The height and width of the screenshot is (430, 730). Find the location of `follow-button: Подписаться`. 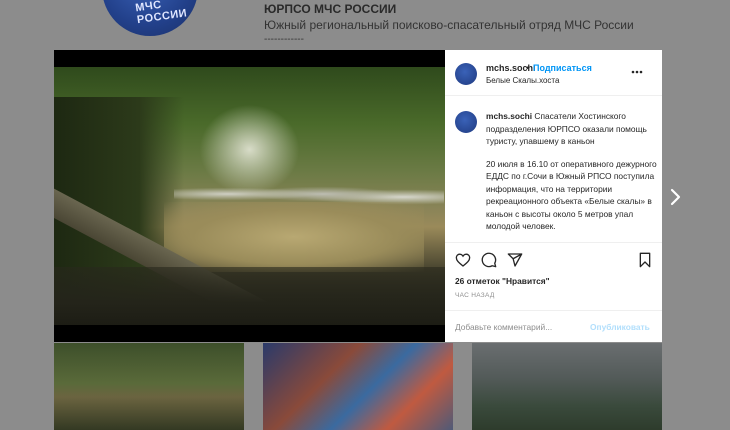

follow-button: Подписаться is located at coordinates (562, 68).